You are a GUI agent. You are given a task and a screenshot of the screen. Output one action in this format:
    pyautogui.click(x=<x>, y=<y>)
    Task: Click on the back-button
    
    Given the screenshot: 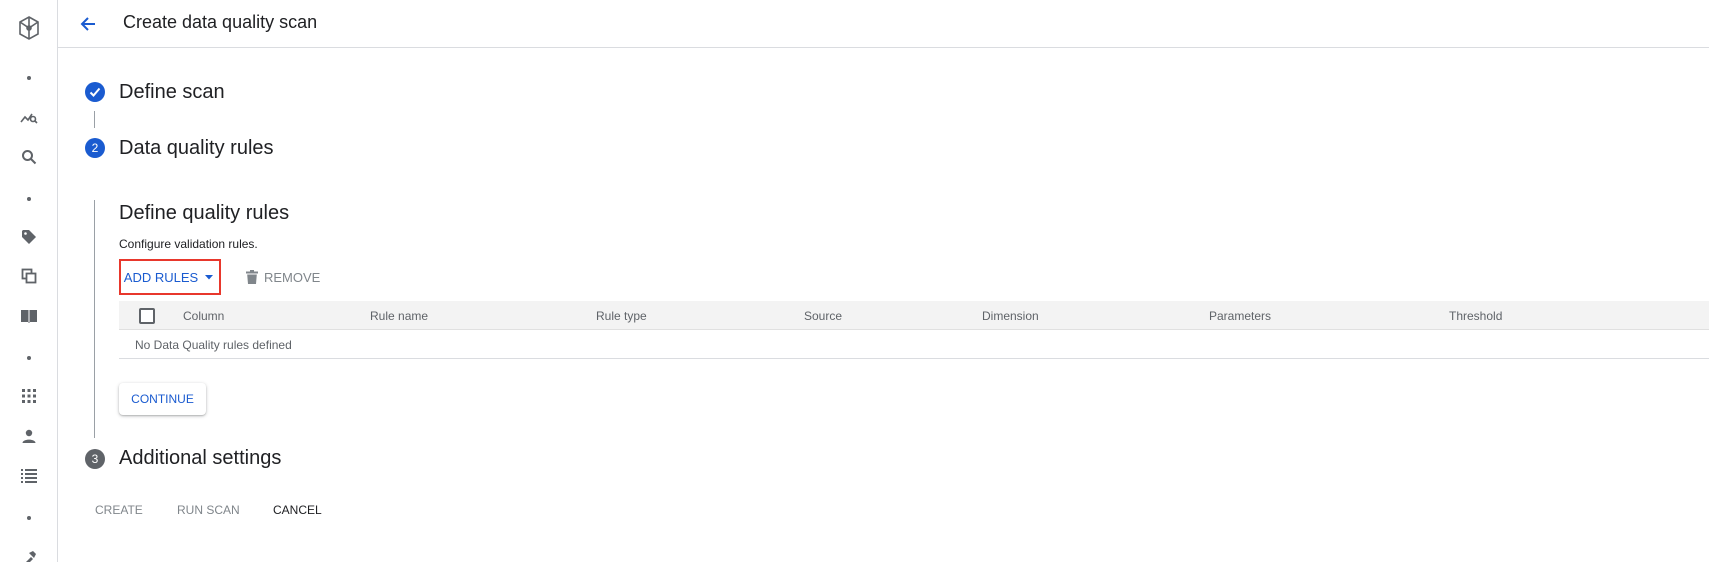 What is the action you would take?
    pyautogui.click(x=88, y=24)
    